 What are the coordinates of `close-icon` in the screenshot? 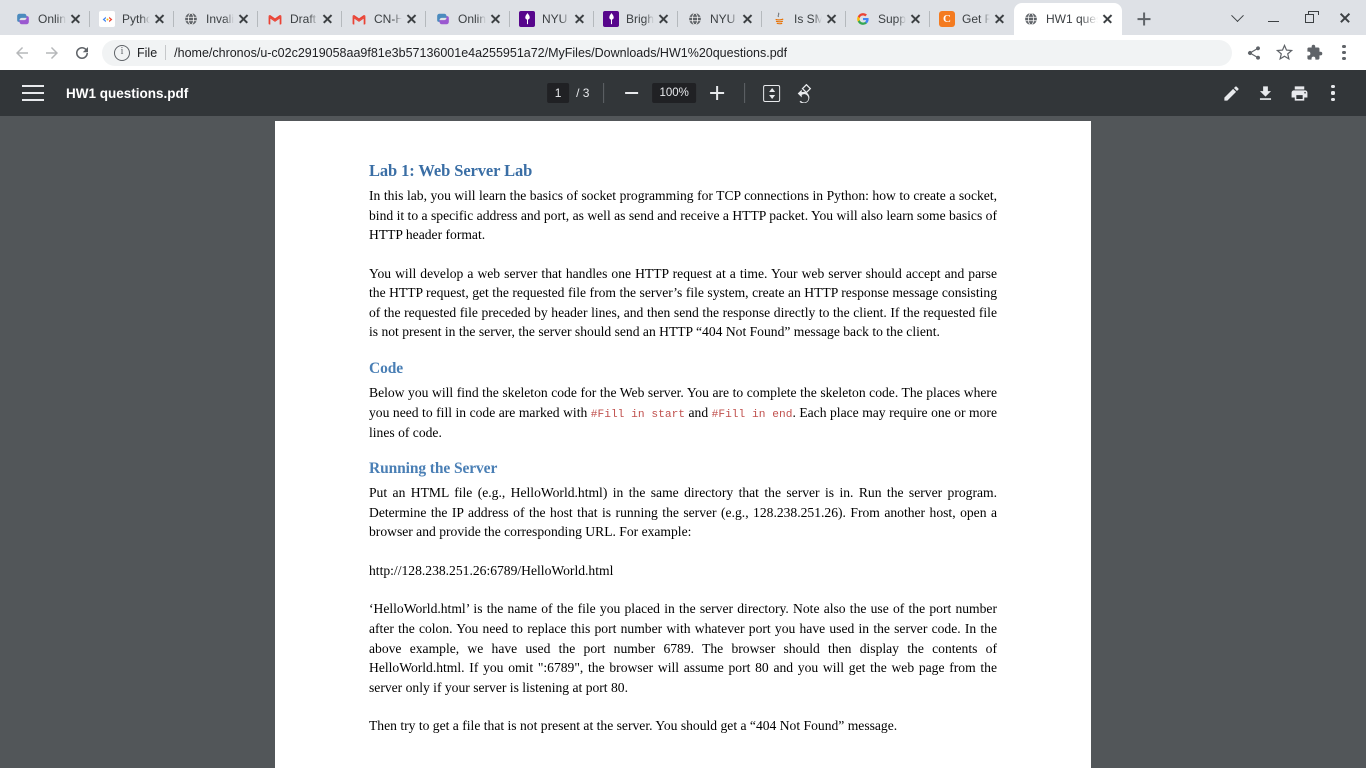 It's located at (1345, 18).